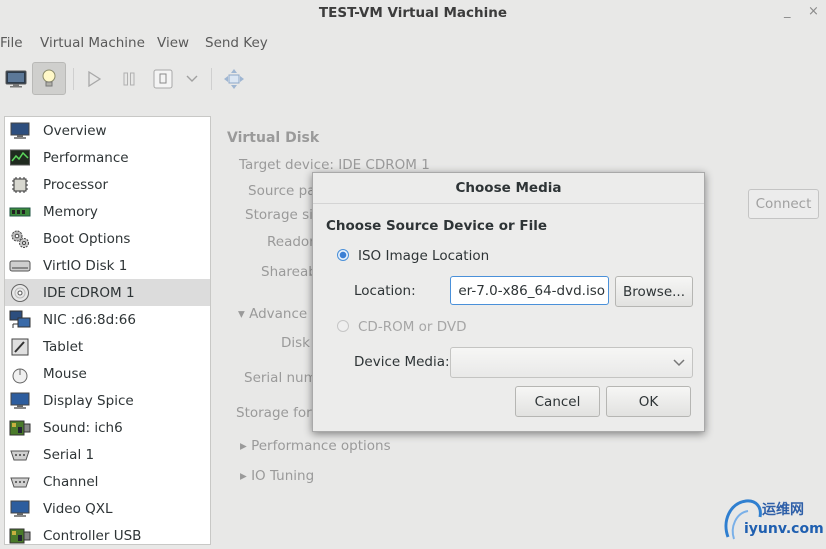 Image resolution: width=826 pixels, height=549 pixels. What do you see at coordinates (20, 347) in the screenshot?
I see `tablet-icon` at bounding box center [20, 347].